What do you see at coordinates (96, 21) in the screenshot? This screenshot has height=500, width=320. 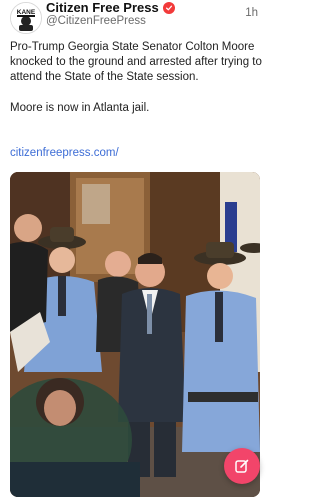 I see `author-handle: @CitizenFreePress` at bounding box center [96, 21].